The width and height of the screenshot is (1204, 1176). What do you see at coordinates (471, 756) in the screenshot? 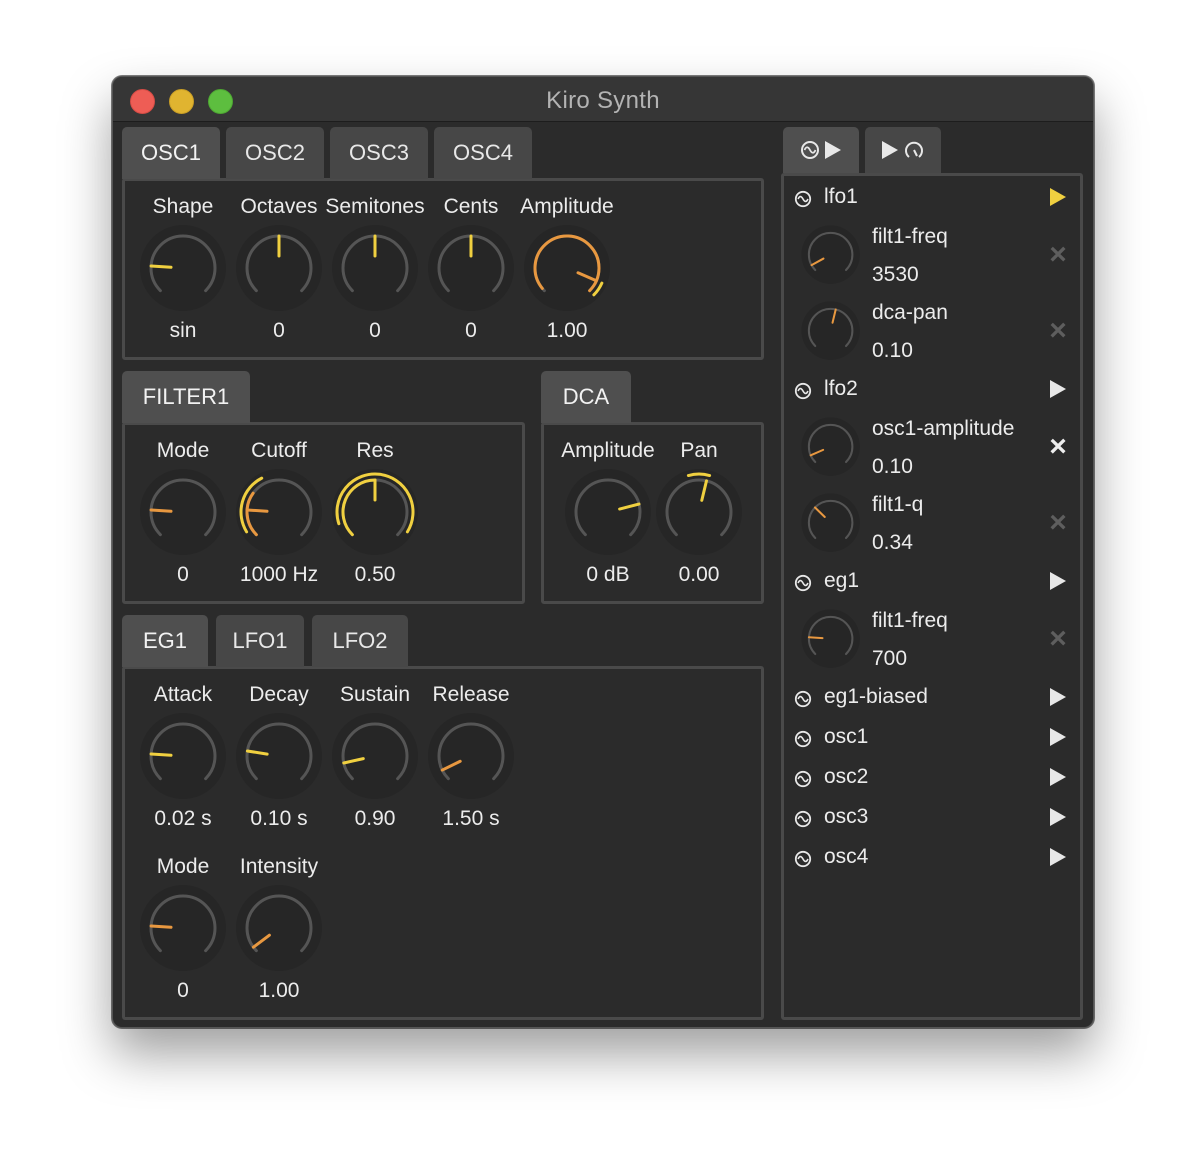
I see `env-release-3-knob` at bounding box center [471, 756].